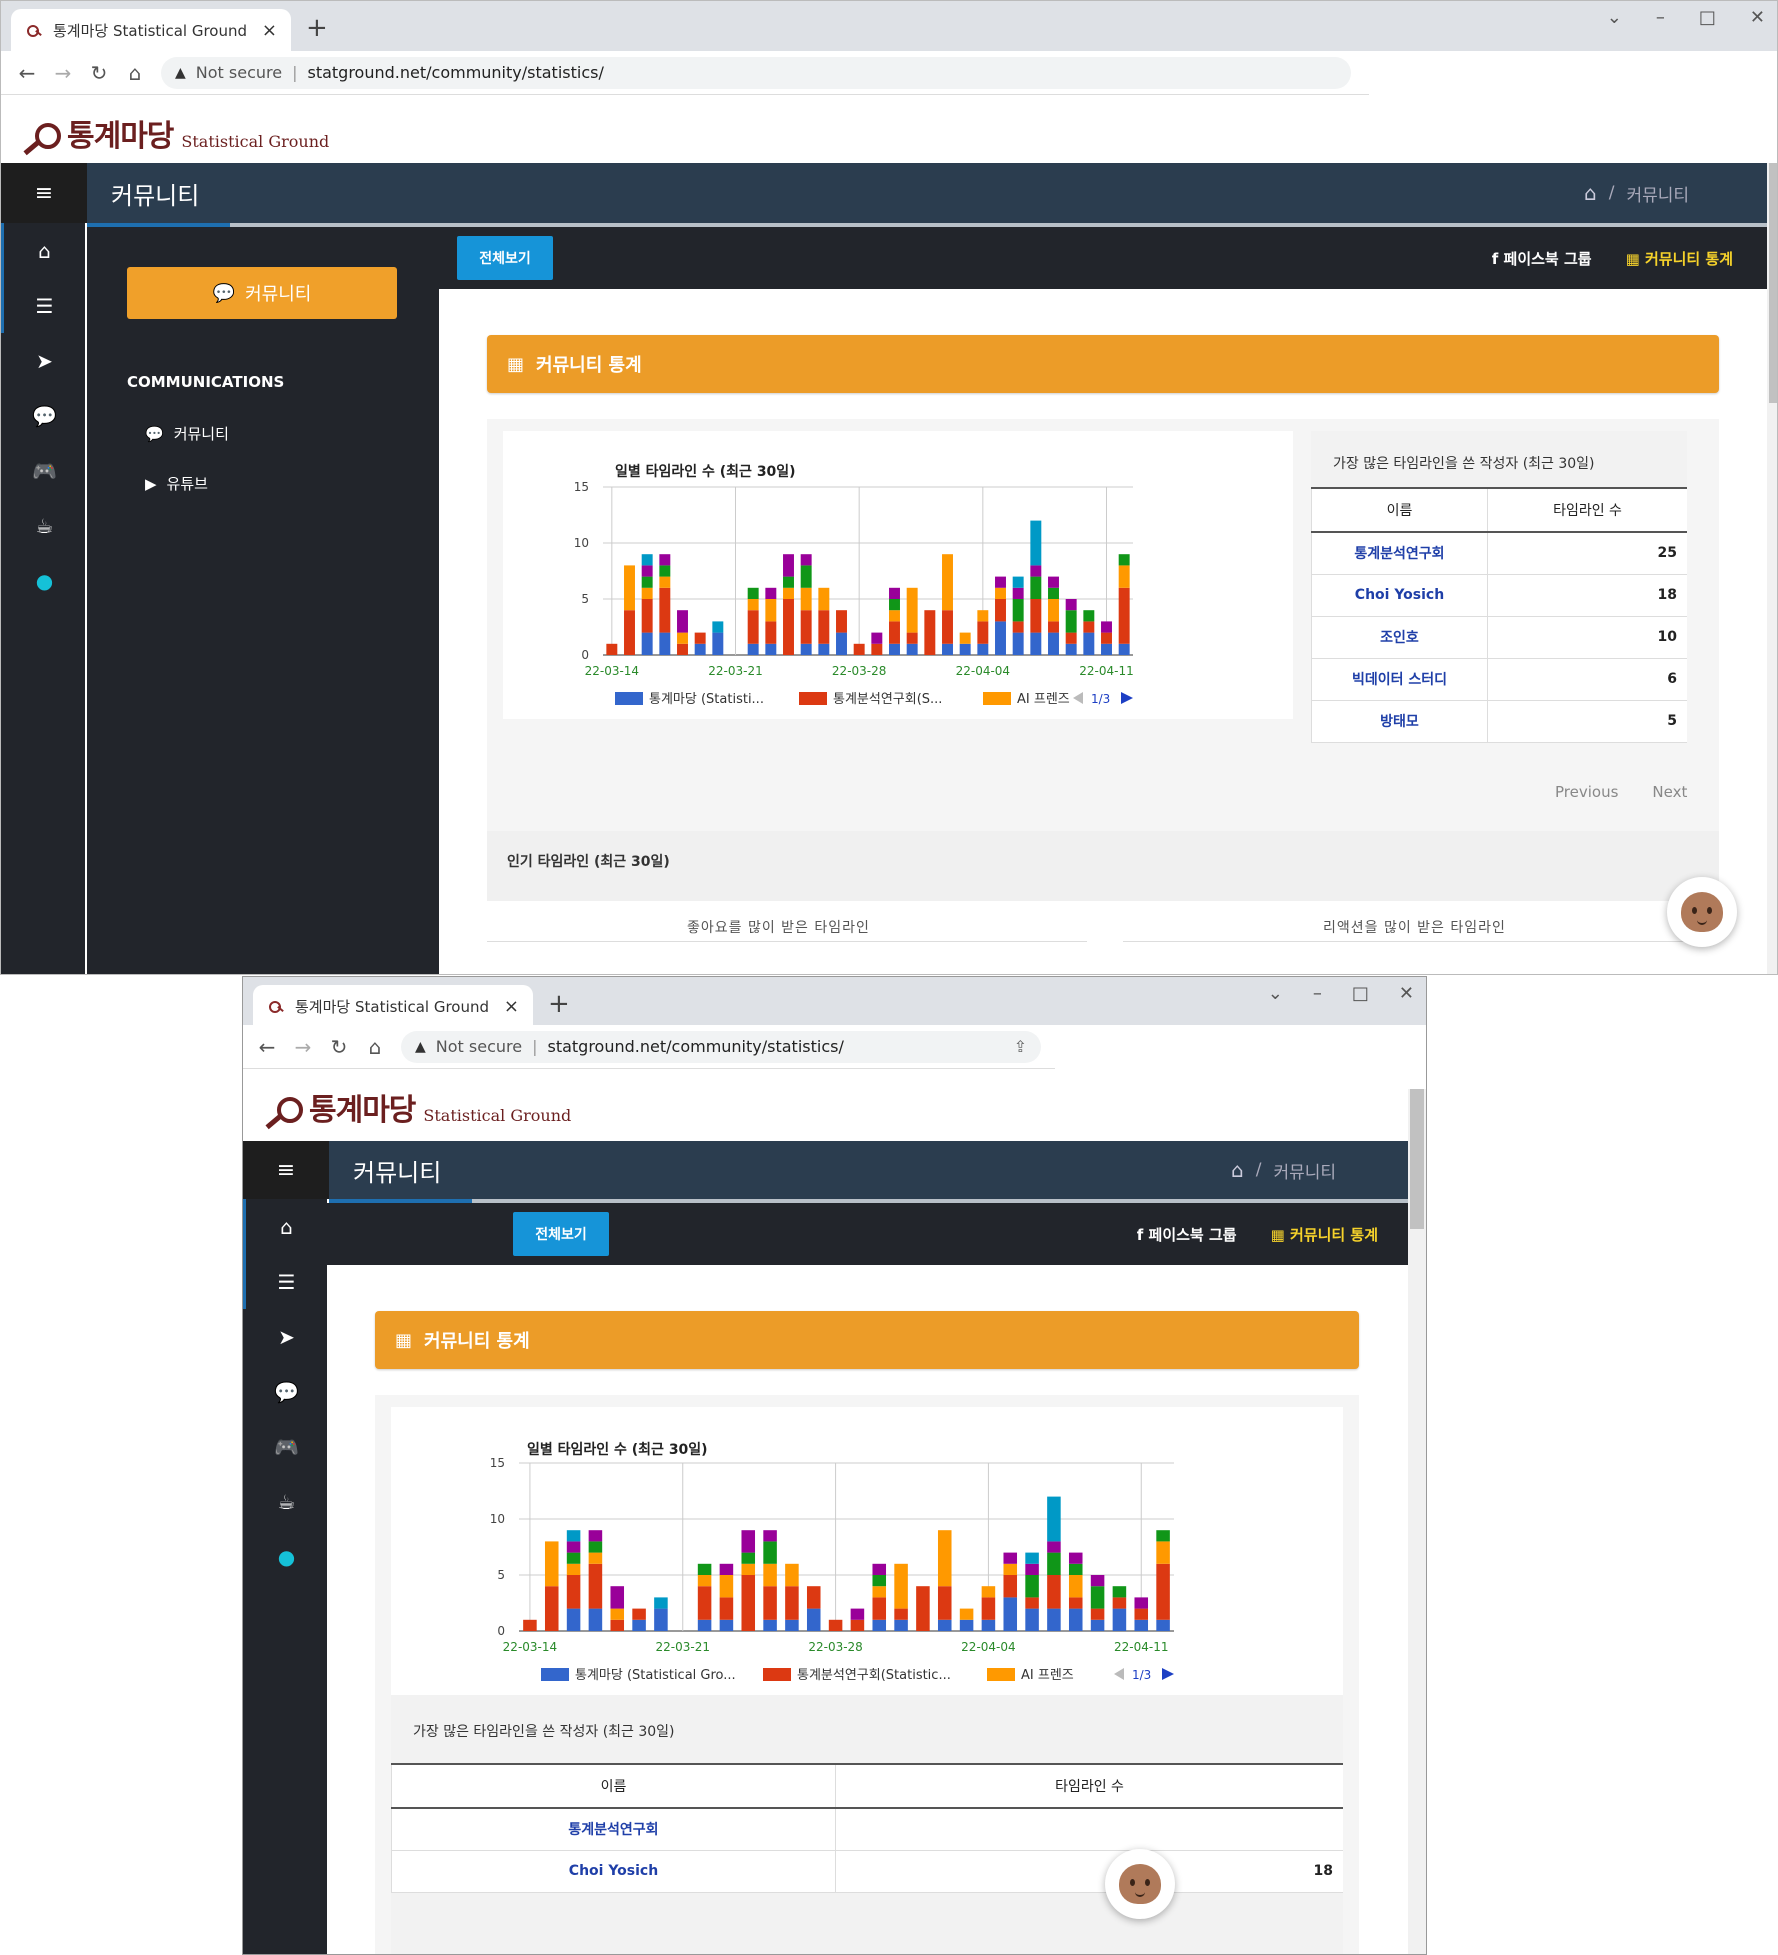  I want to click on next-button: Next, so click(1669, 792).